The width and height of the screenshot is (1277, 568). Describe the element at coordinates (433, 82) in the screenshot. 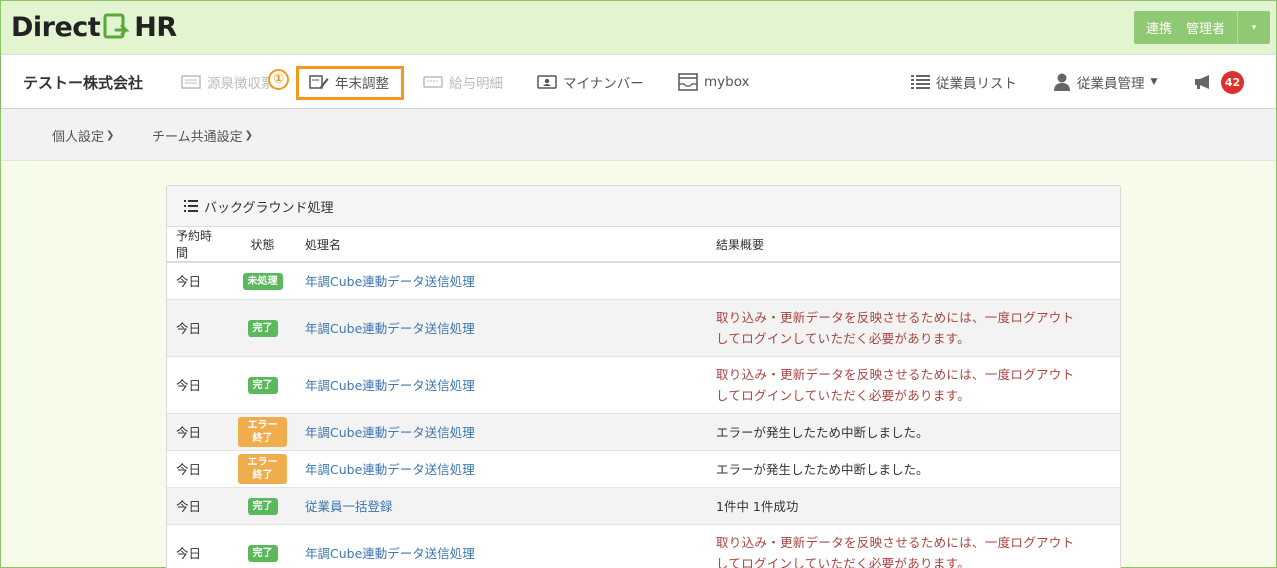

I see `keyboard-icon` at that location.